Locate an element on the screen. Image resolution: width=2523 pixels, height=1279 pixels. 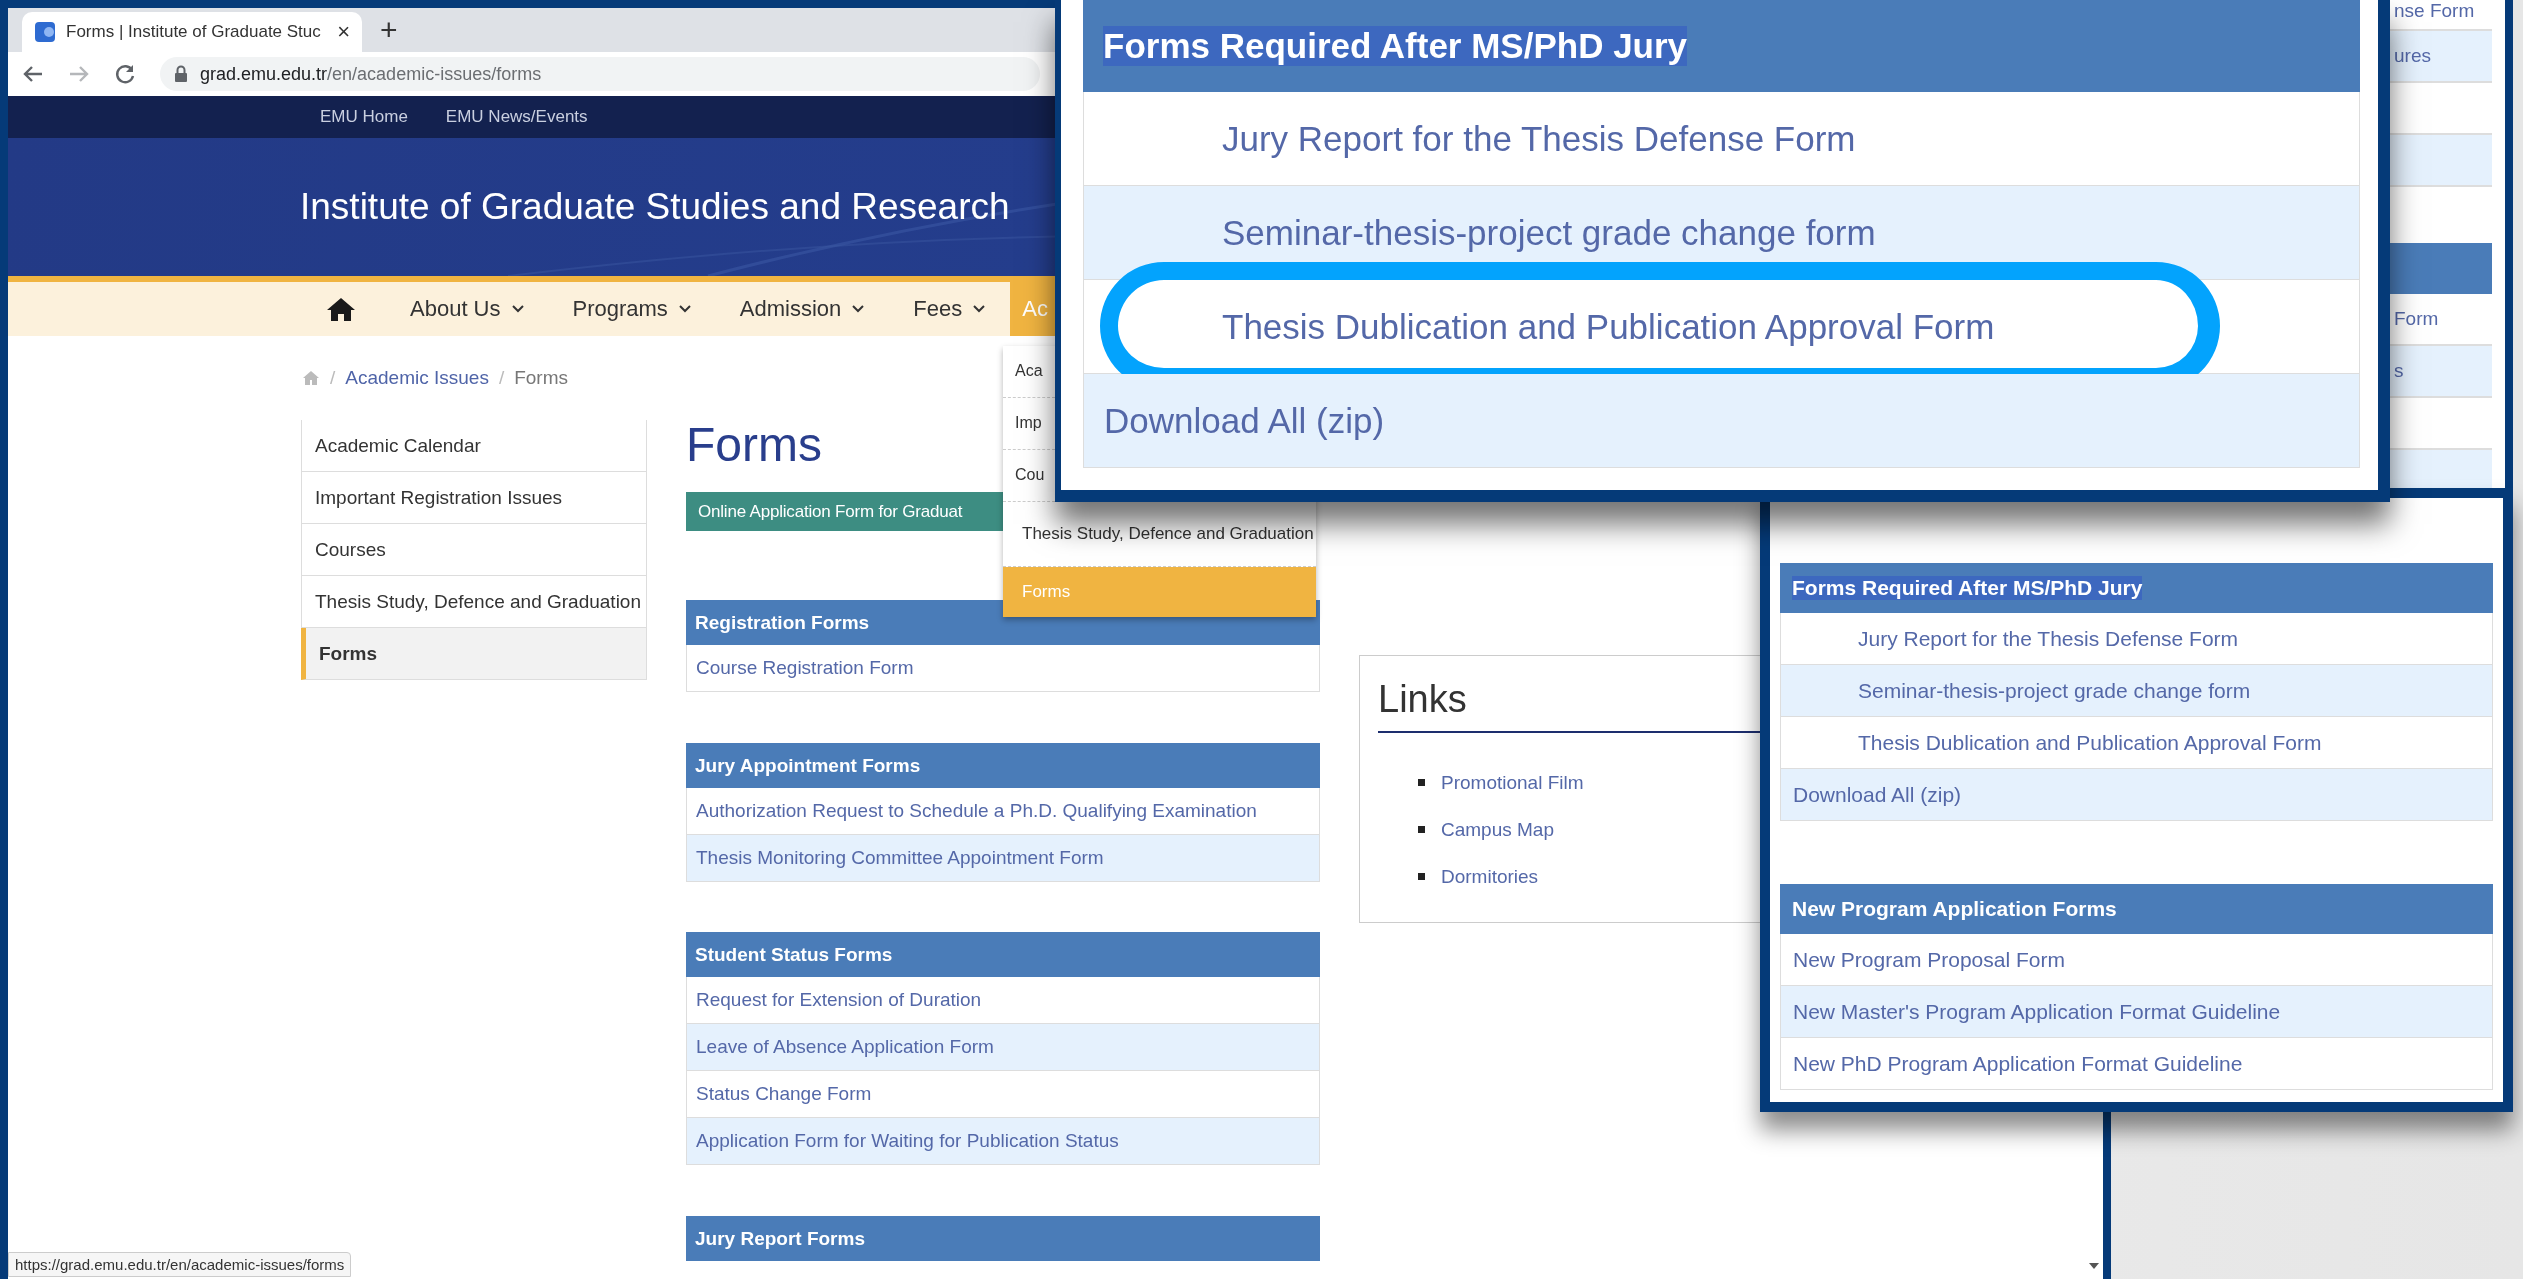
home-icon is located at coordinates (341, 309).